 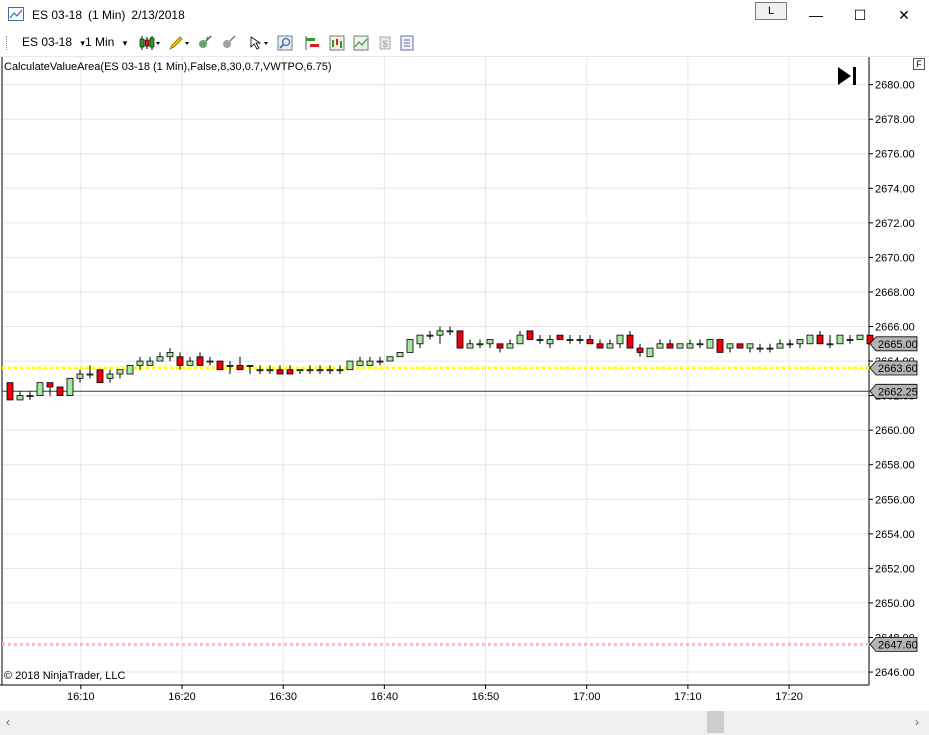 I want to click on time-tick-label: 16:40, so click(x=385, y=697).